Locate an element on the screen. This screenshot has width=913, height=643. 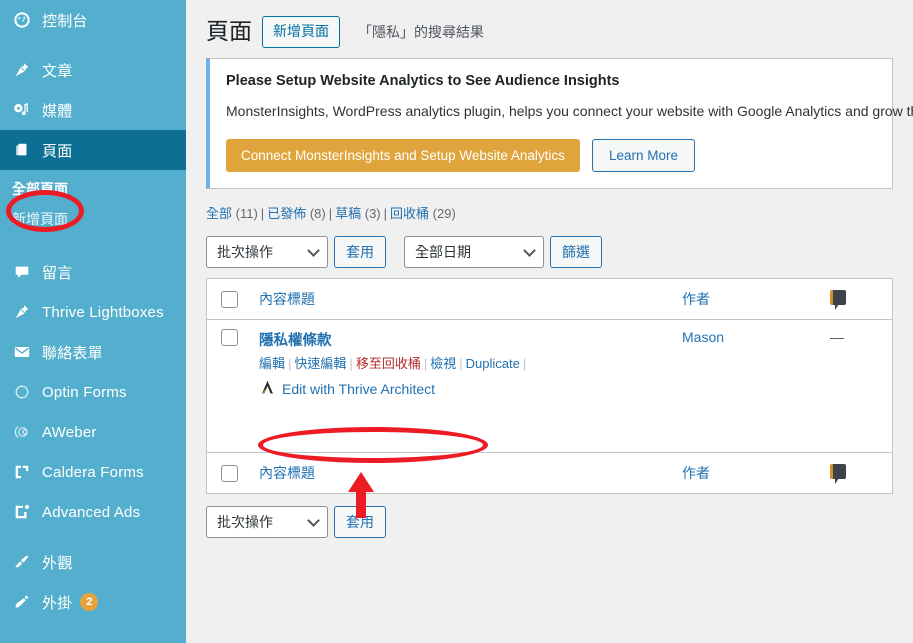
date-filter-select: 全部日期 is located at coordinates (474, 251).